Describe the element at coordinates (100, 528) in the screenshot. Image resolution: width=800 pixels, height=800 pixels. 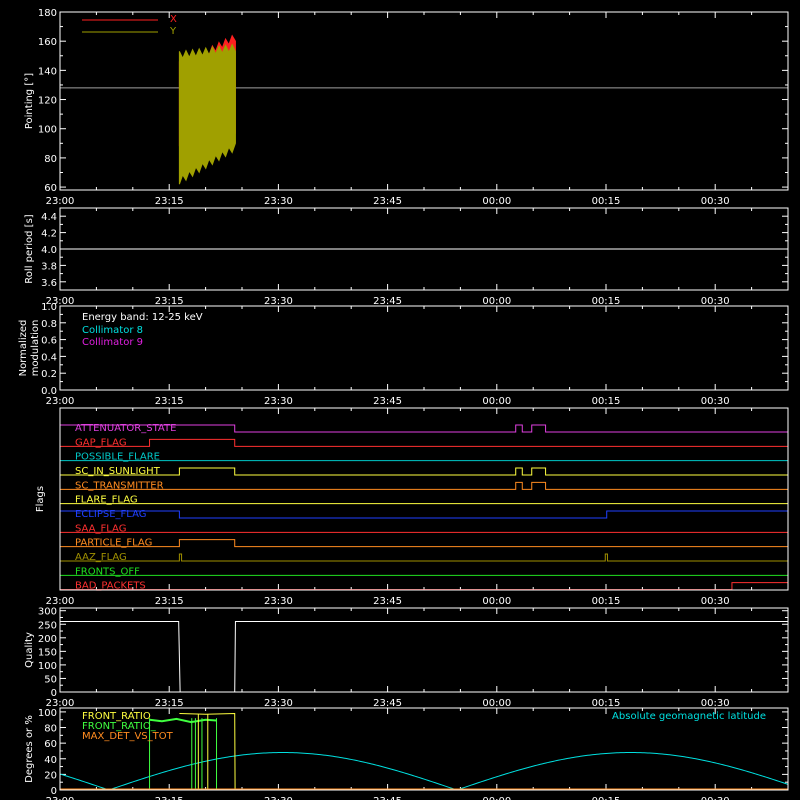
I see `flag-label: SAA_FLAG` at that location.